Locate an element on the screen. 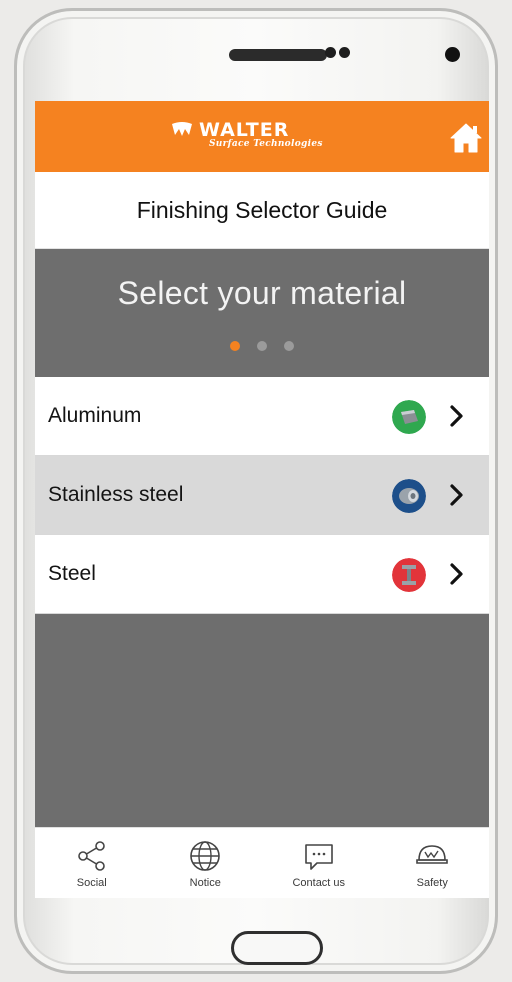  aluminum-icon is located at coordinates (409, 417).